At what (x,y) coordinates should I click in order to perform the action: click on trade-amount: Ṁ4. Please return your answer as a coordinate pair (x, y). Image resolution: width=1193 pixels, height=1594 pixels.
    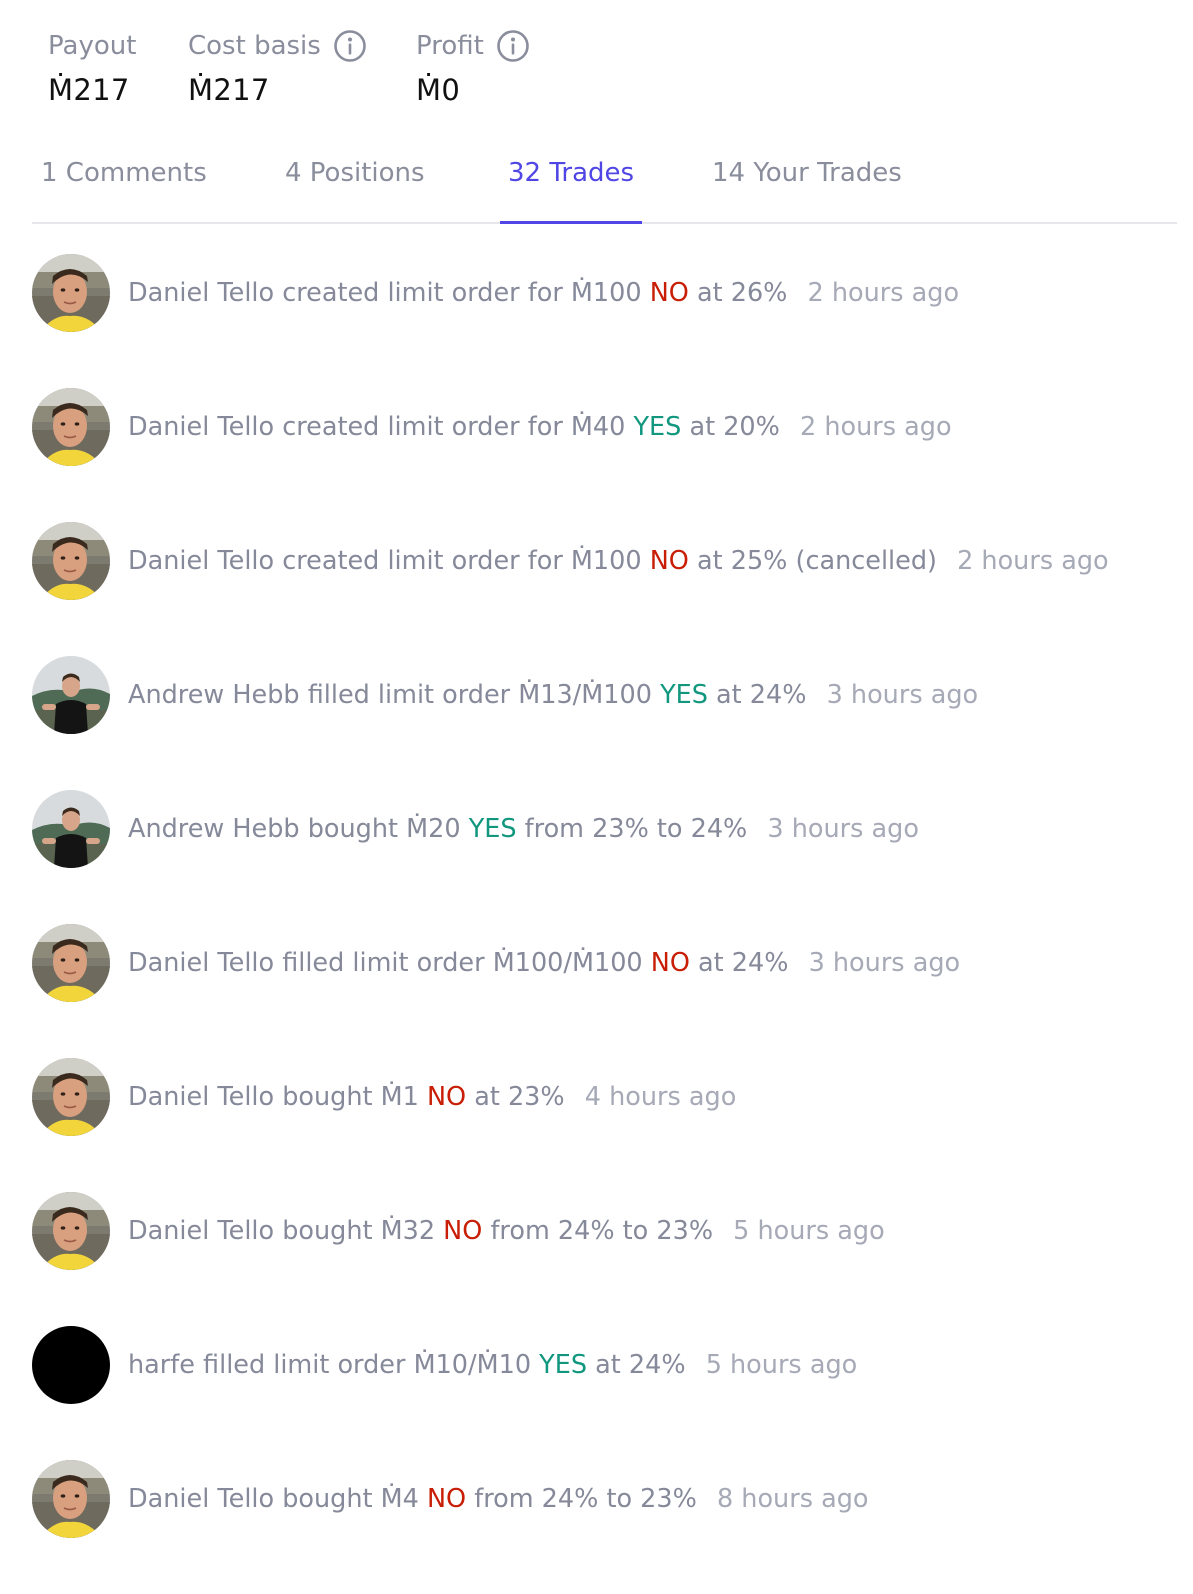
    Looking at the image, I should click on (399, 1499).